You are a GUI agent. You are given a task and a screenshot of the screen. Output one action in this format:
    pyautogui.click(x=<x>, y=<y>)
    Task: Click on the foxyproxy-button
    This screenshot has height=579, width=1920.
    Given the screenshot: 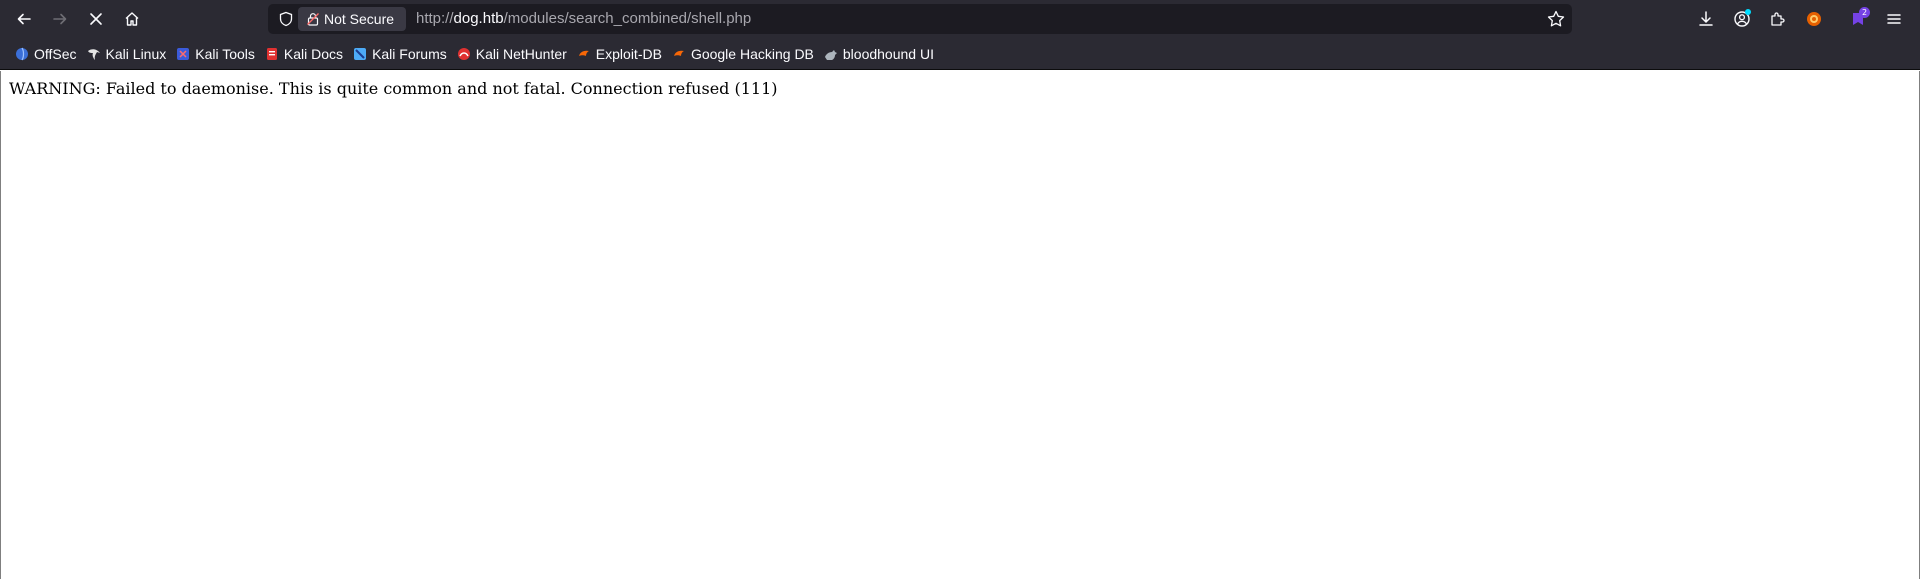 What is the action you would take?
    pyautogui.click(x=1814, y=19)
    